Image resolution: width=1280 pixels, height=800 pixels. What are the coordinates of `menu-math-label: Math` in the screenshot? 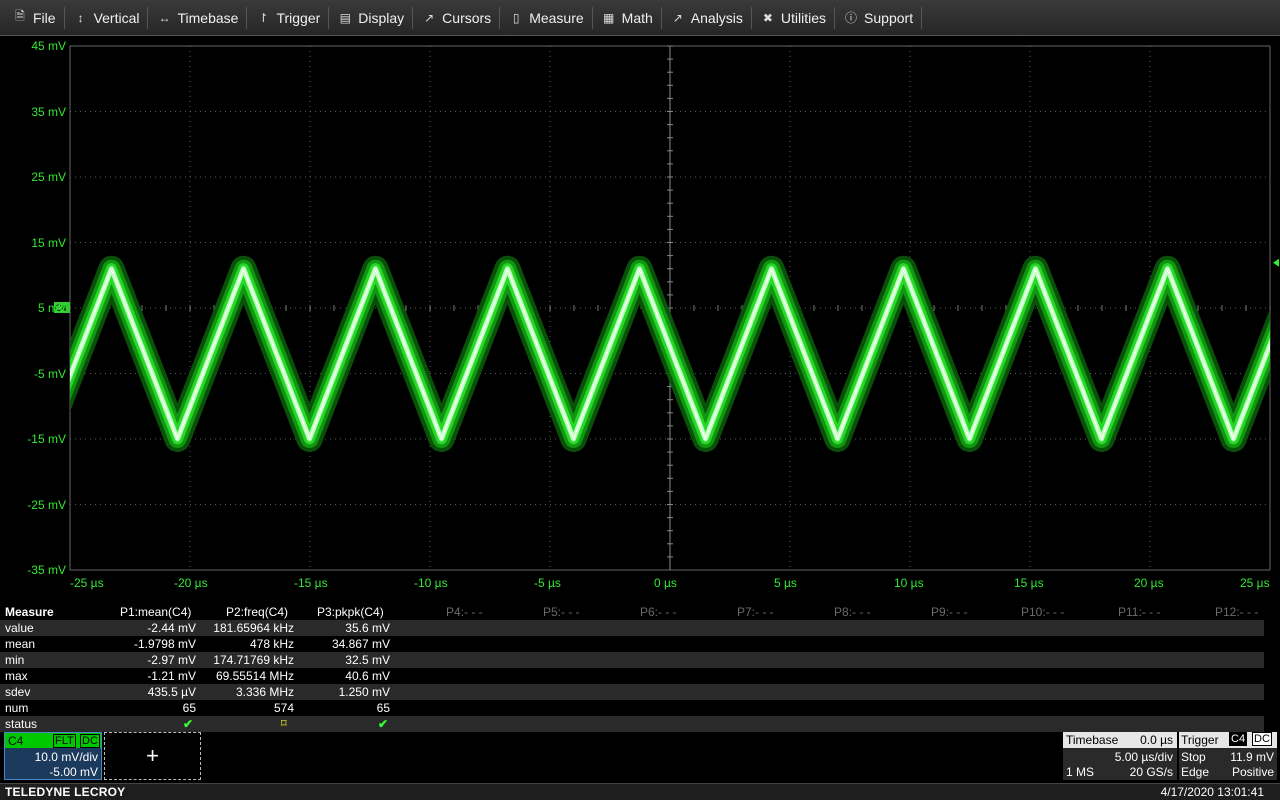 It's located at (637, 17).